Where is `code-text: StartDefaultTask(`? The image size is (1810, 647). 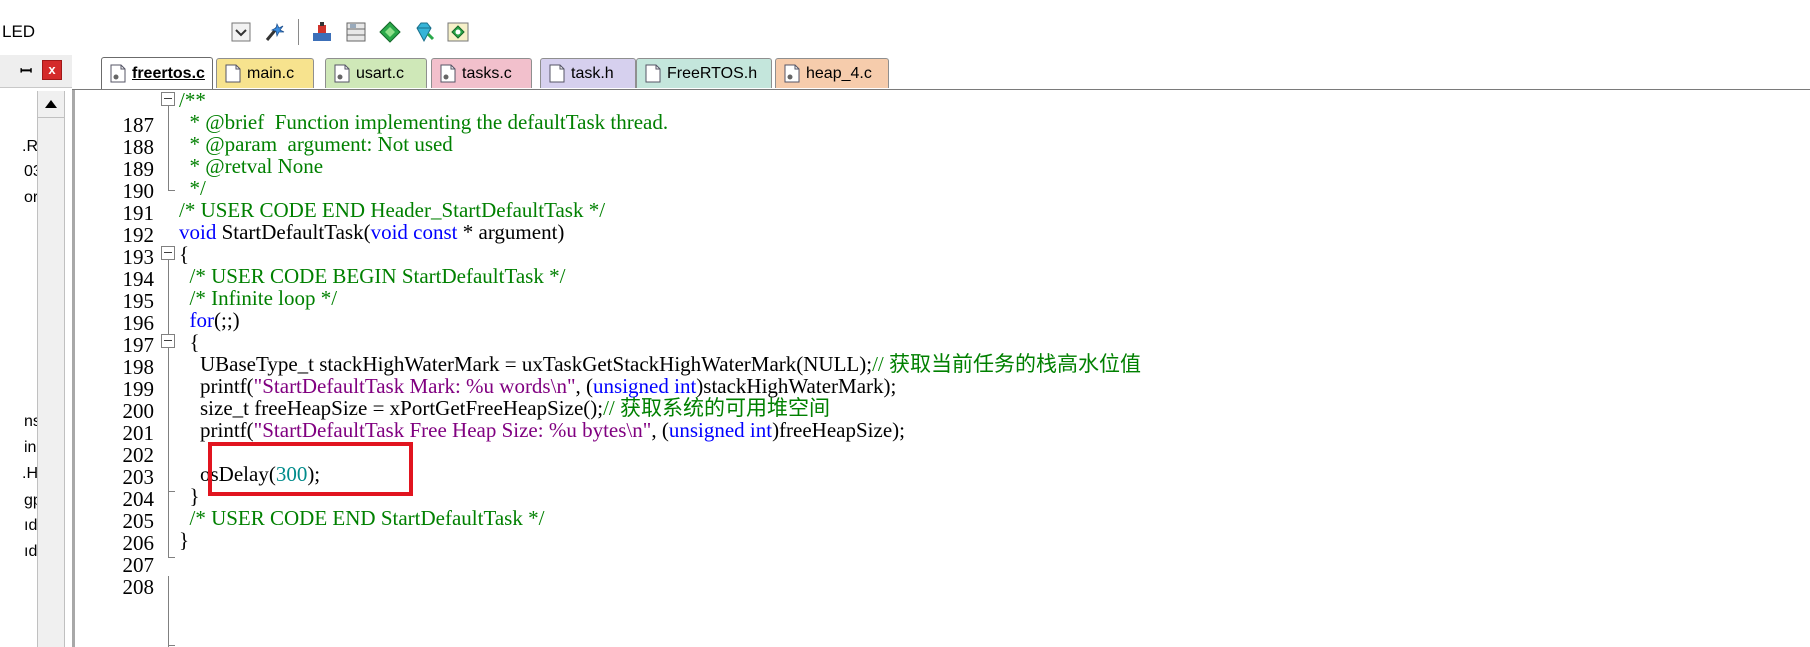 code-text: StartDefaultTask( is located at coordinates (293, 232).